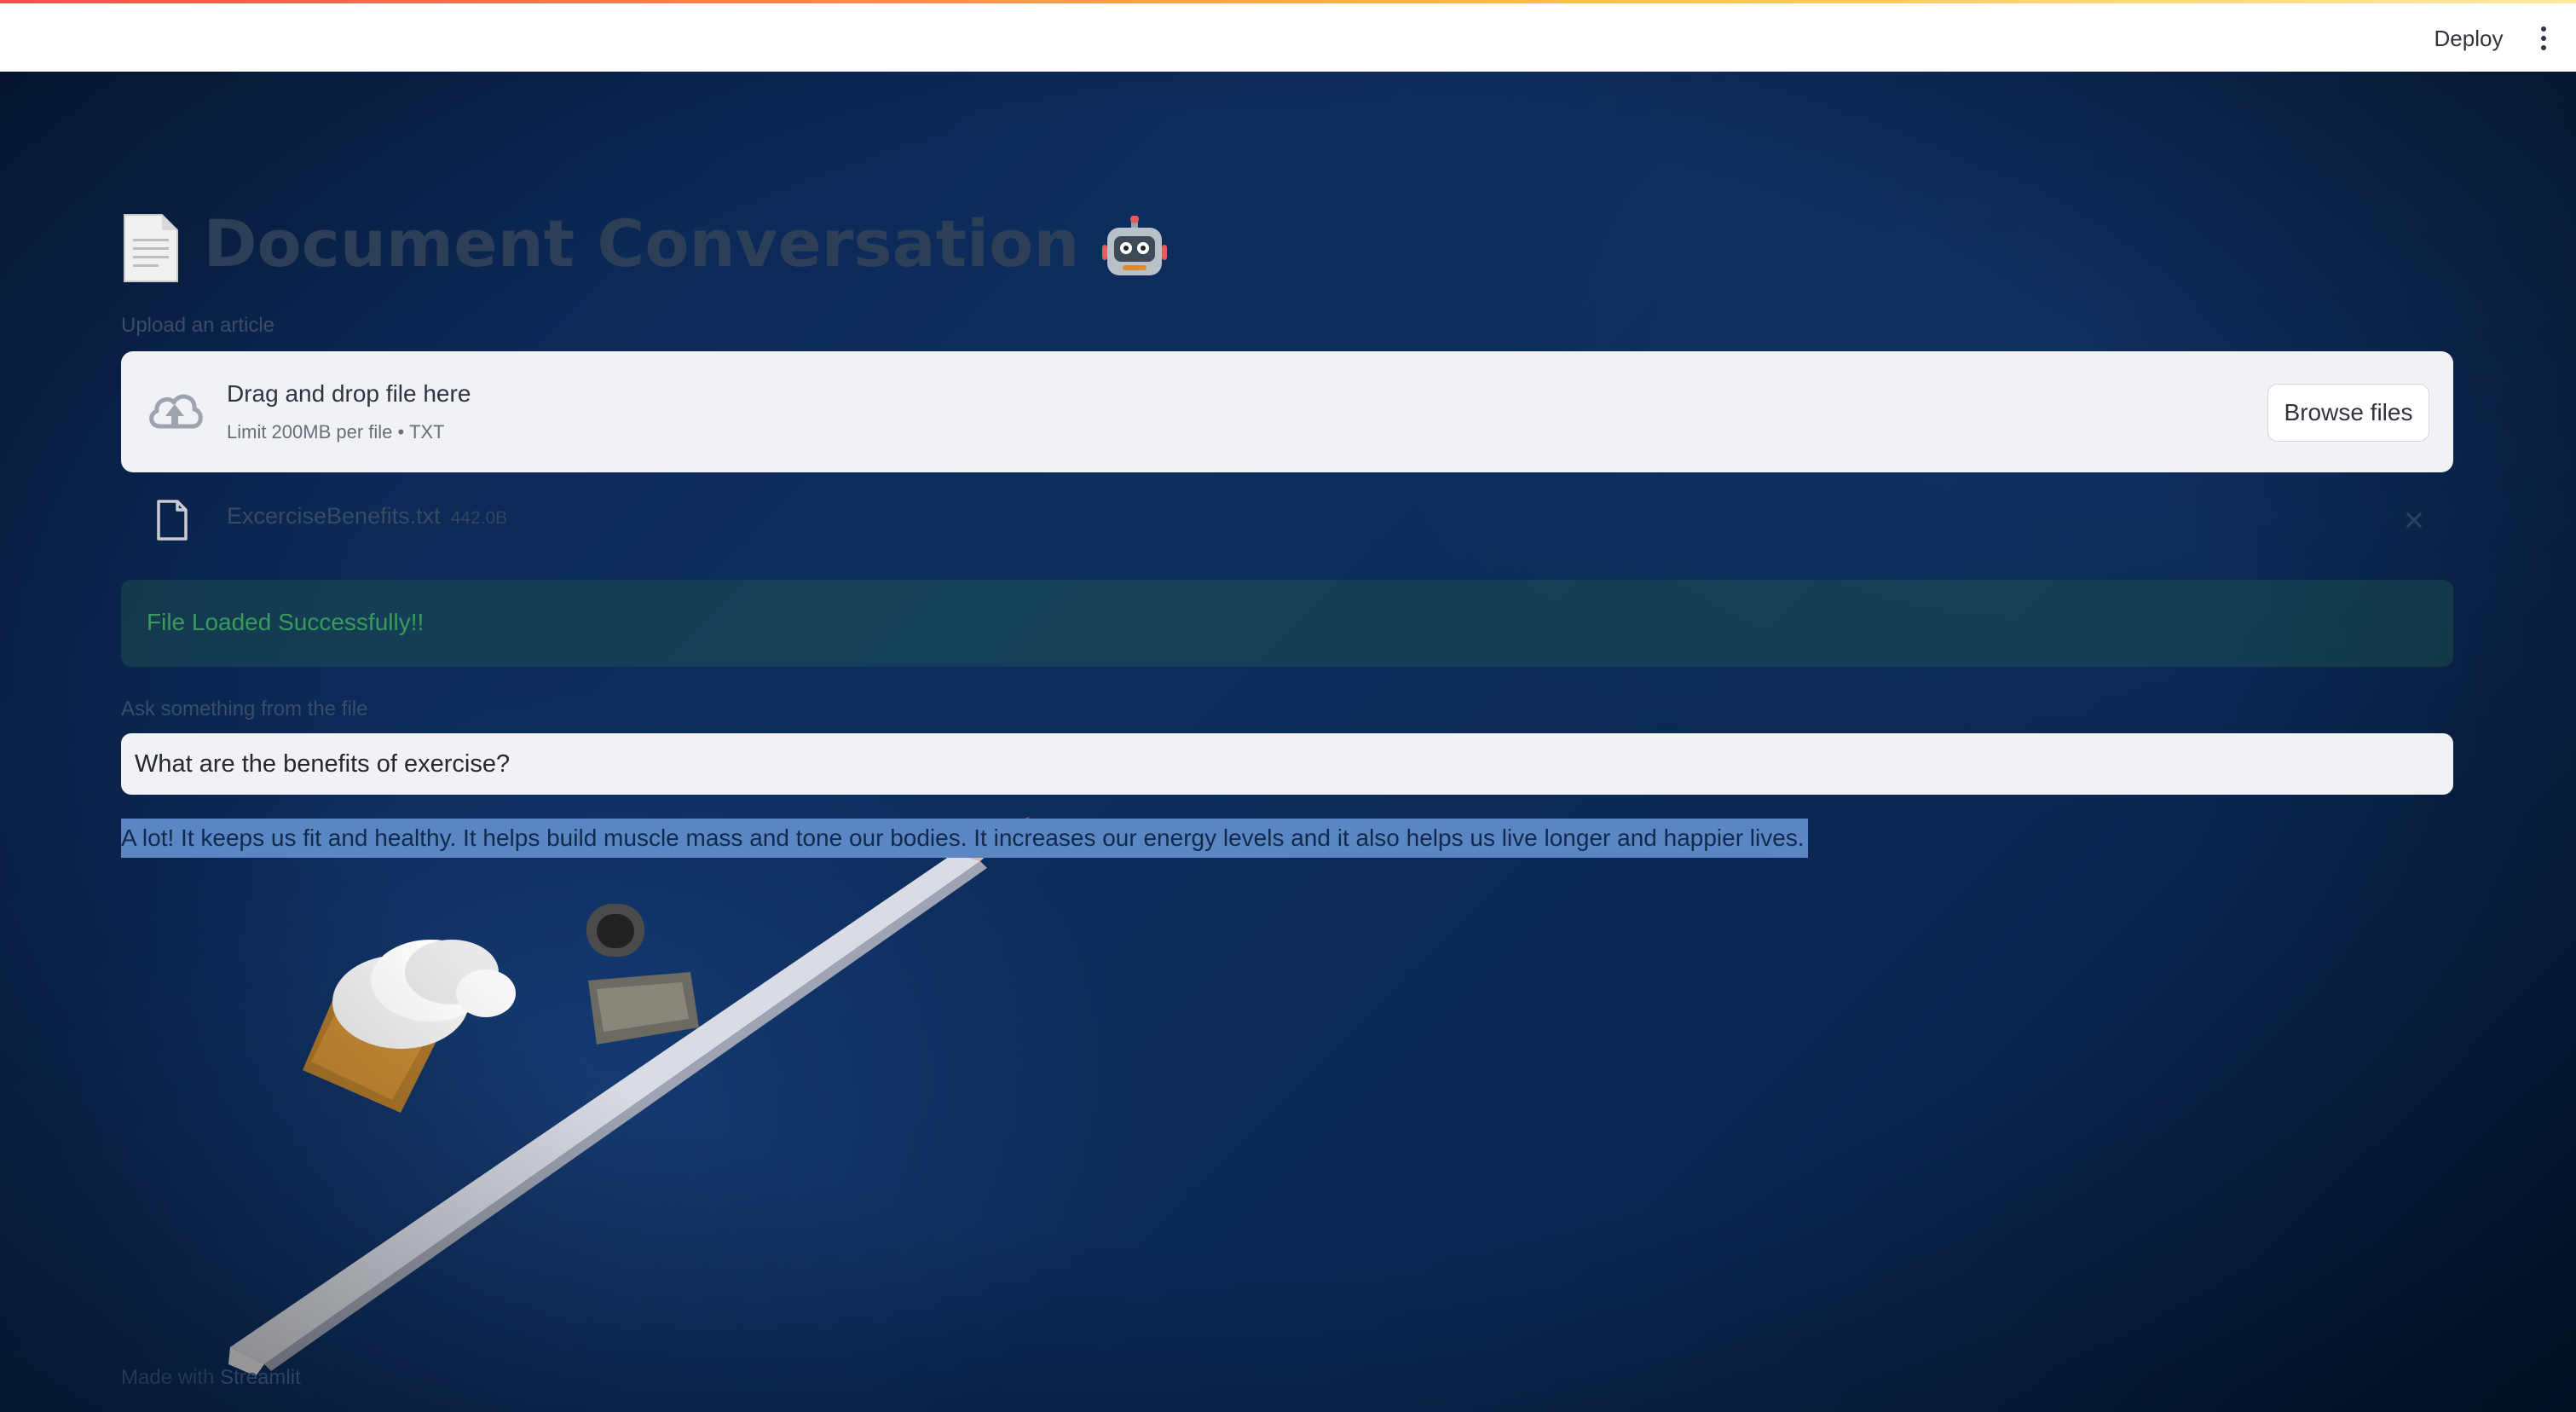 Image resolution: width=2576 pixels, height=1412 pixels. I want to click on app-header: Deploy, so click(1288, 37).